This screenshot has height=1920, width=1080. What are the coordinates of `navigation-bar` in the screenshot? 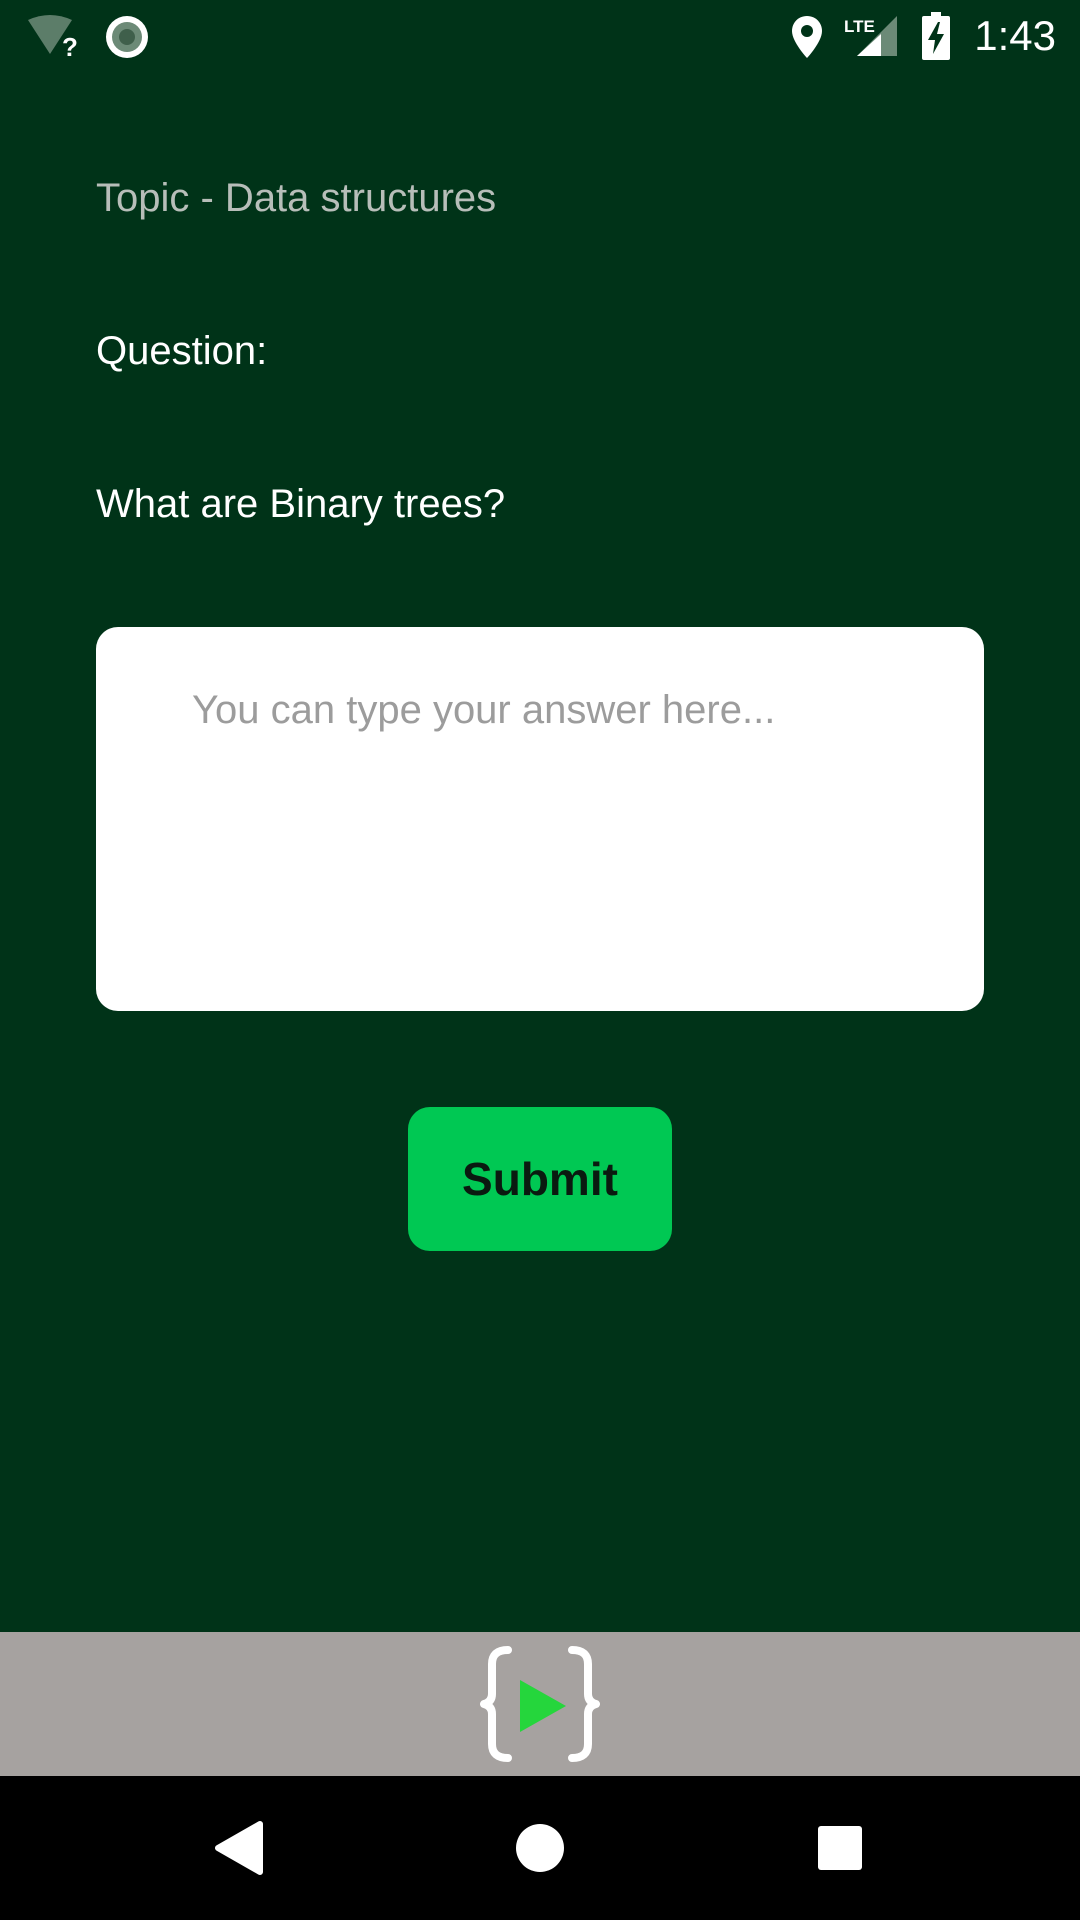 It's located at (540, 1848).